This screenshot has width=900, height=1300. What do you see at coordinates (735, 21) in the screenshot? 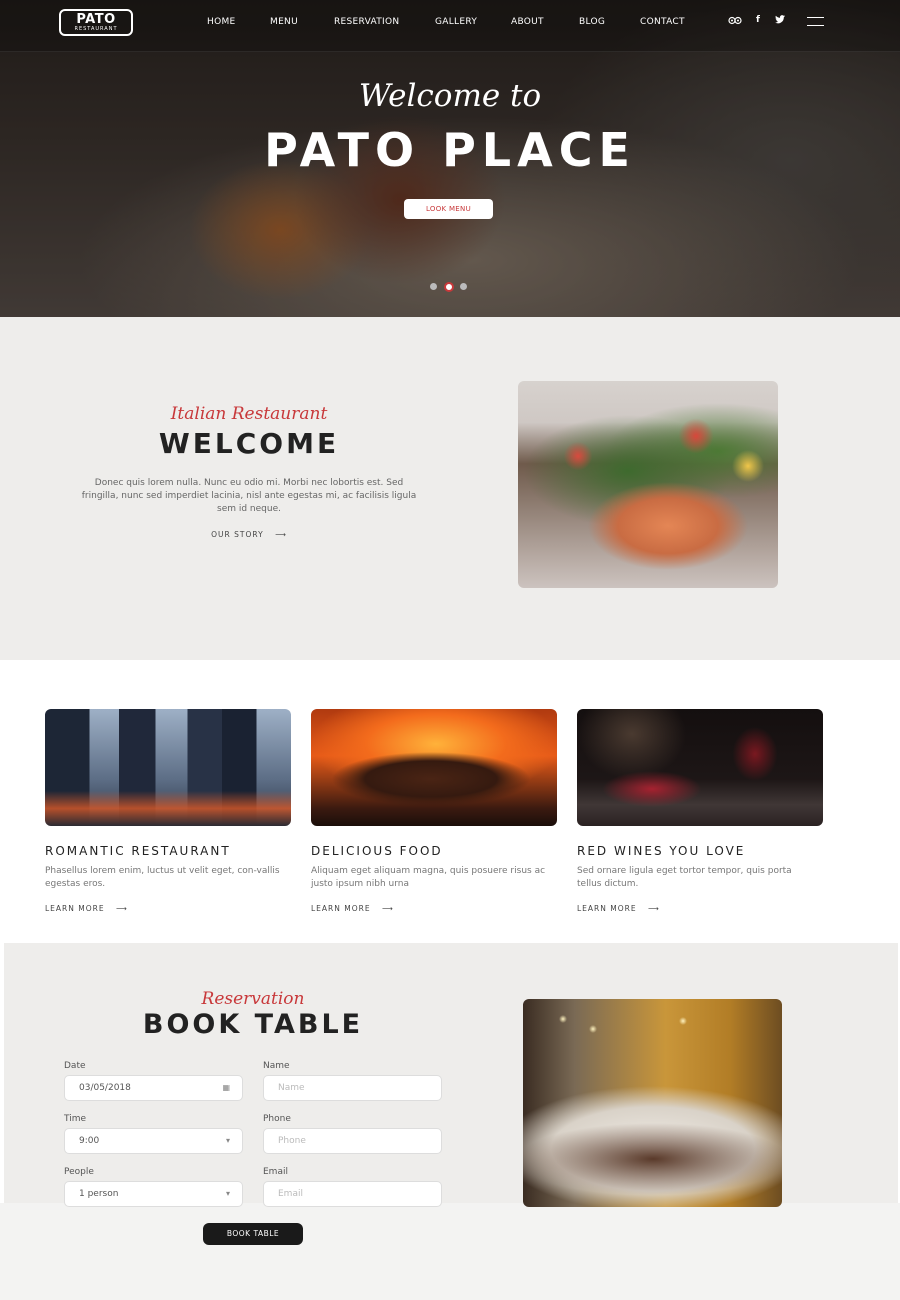
I see `tripadvisor-icon` at bounding box center [735, 21].